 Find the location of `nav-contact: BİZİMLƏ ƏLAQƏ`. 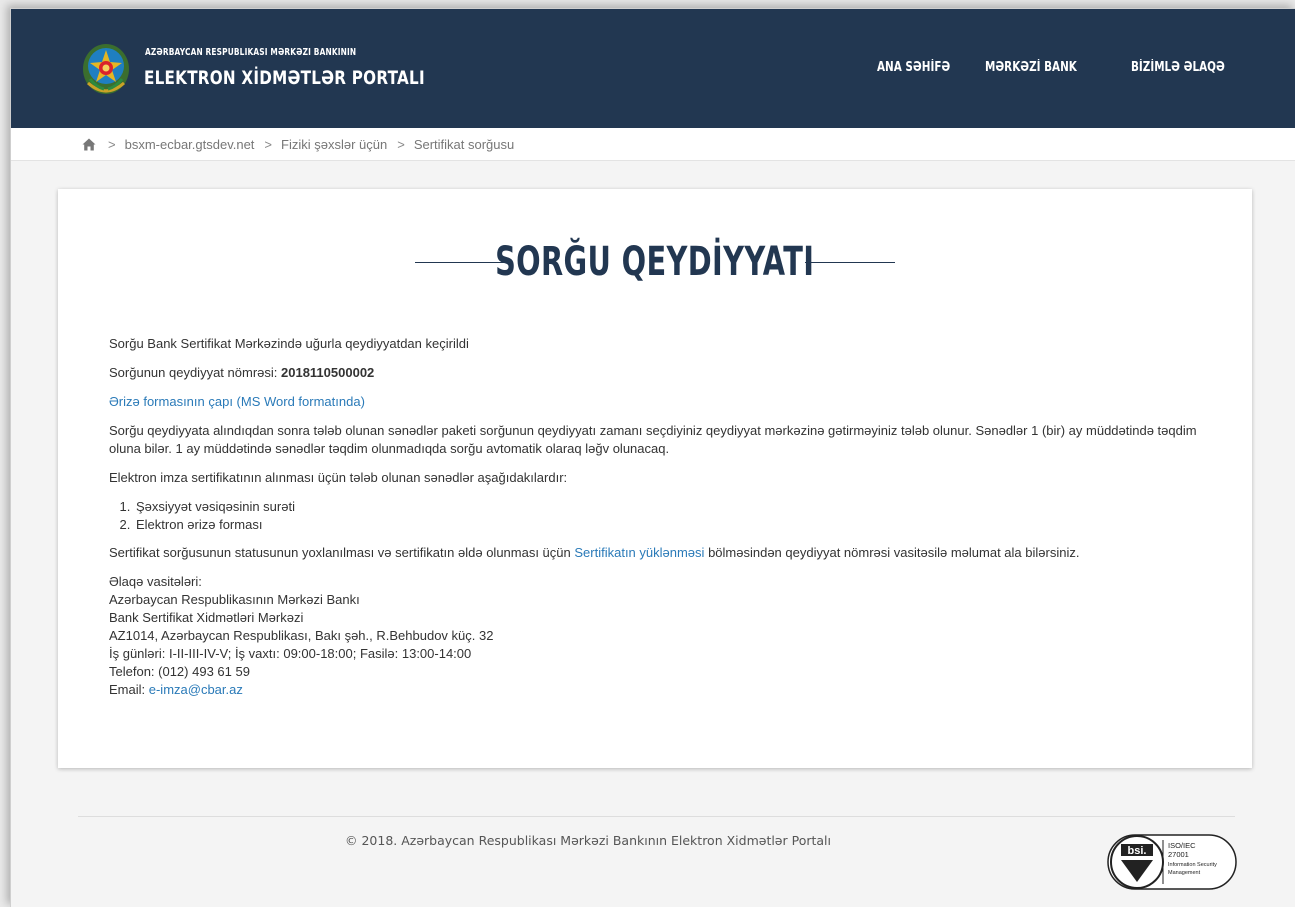

nav-contact: BİZİMLƏ ƏLAQƏ is located at coordinates (1178, 67).